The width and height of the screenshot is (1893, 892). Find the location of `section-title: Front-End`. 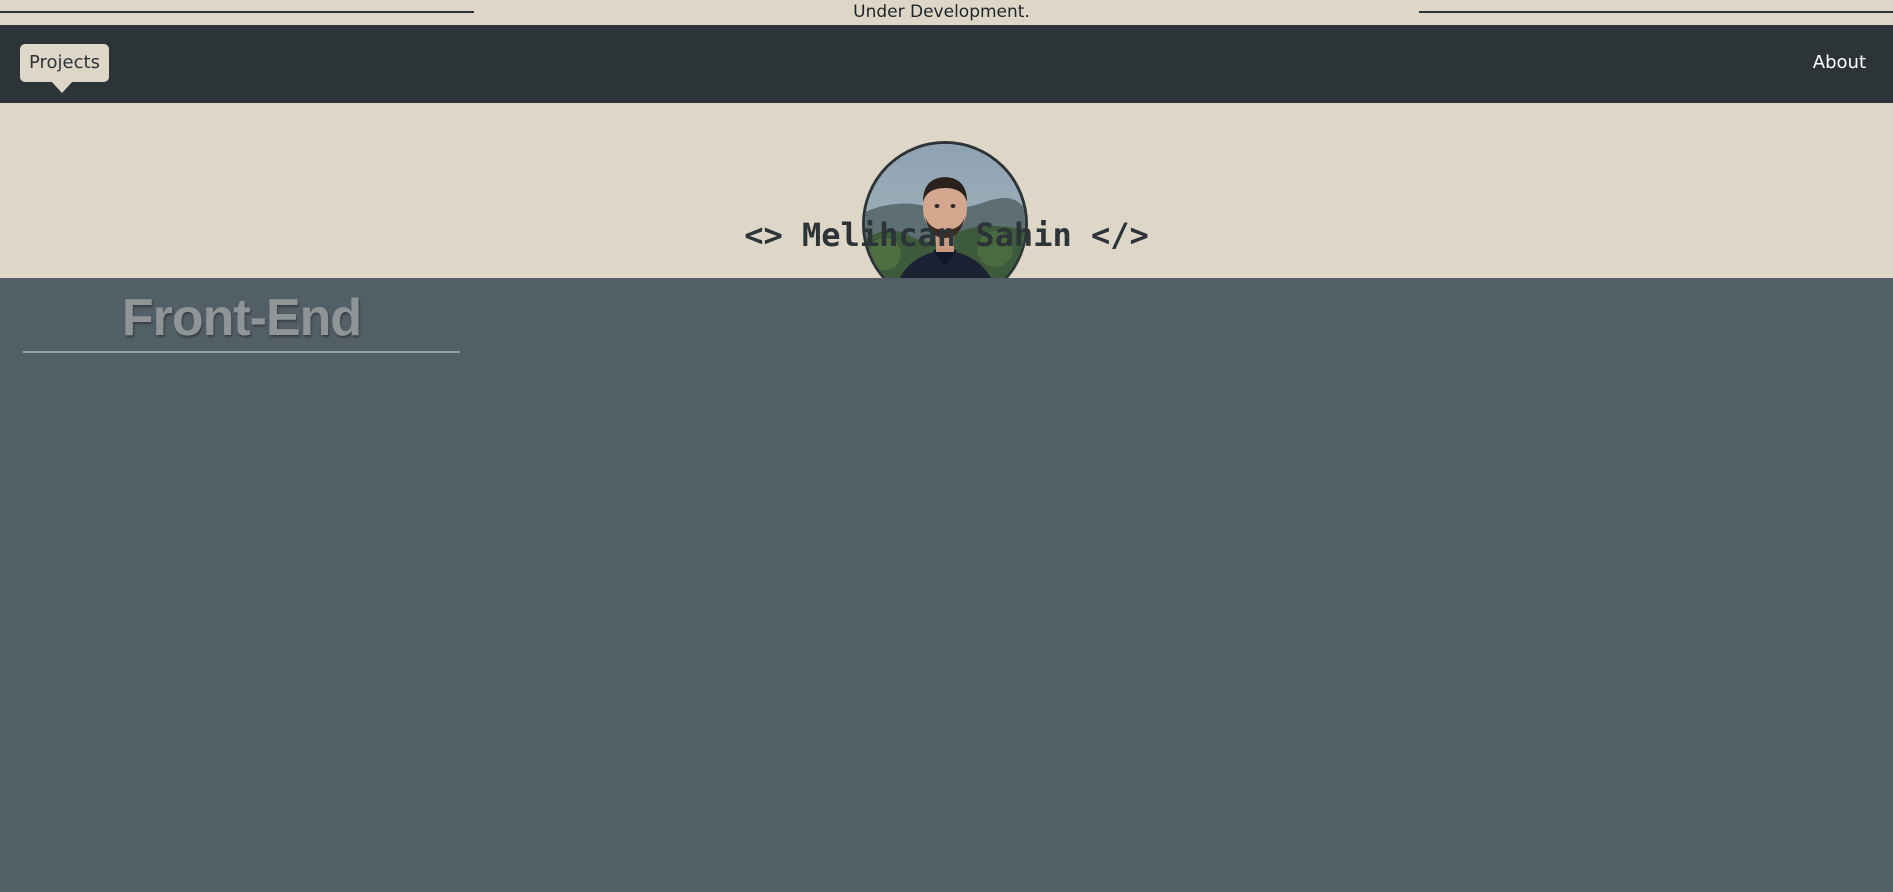

section-title: Front-End is located at coordinates (241, 318).